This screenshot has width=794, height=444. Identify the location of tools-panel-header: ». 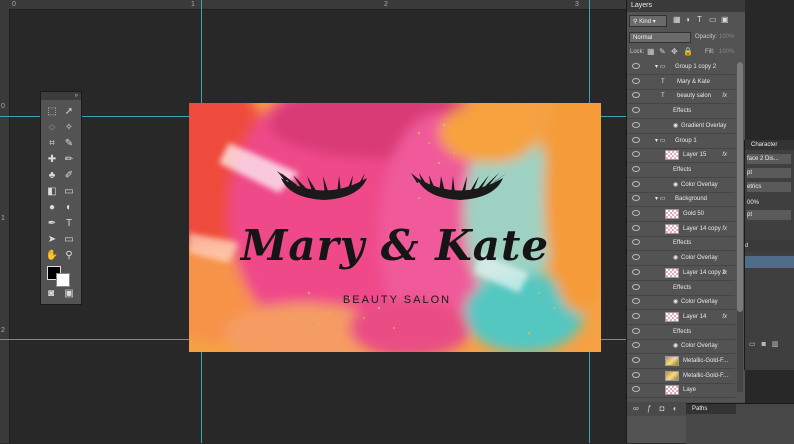
(61, 96).